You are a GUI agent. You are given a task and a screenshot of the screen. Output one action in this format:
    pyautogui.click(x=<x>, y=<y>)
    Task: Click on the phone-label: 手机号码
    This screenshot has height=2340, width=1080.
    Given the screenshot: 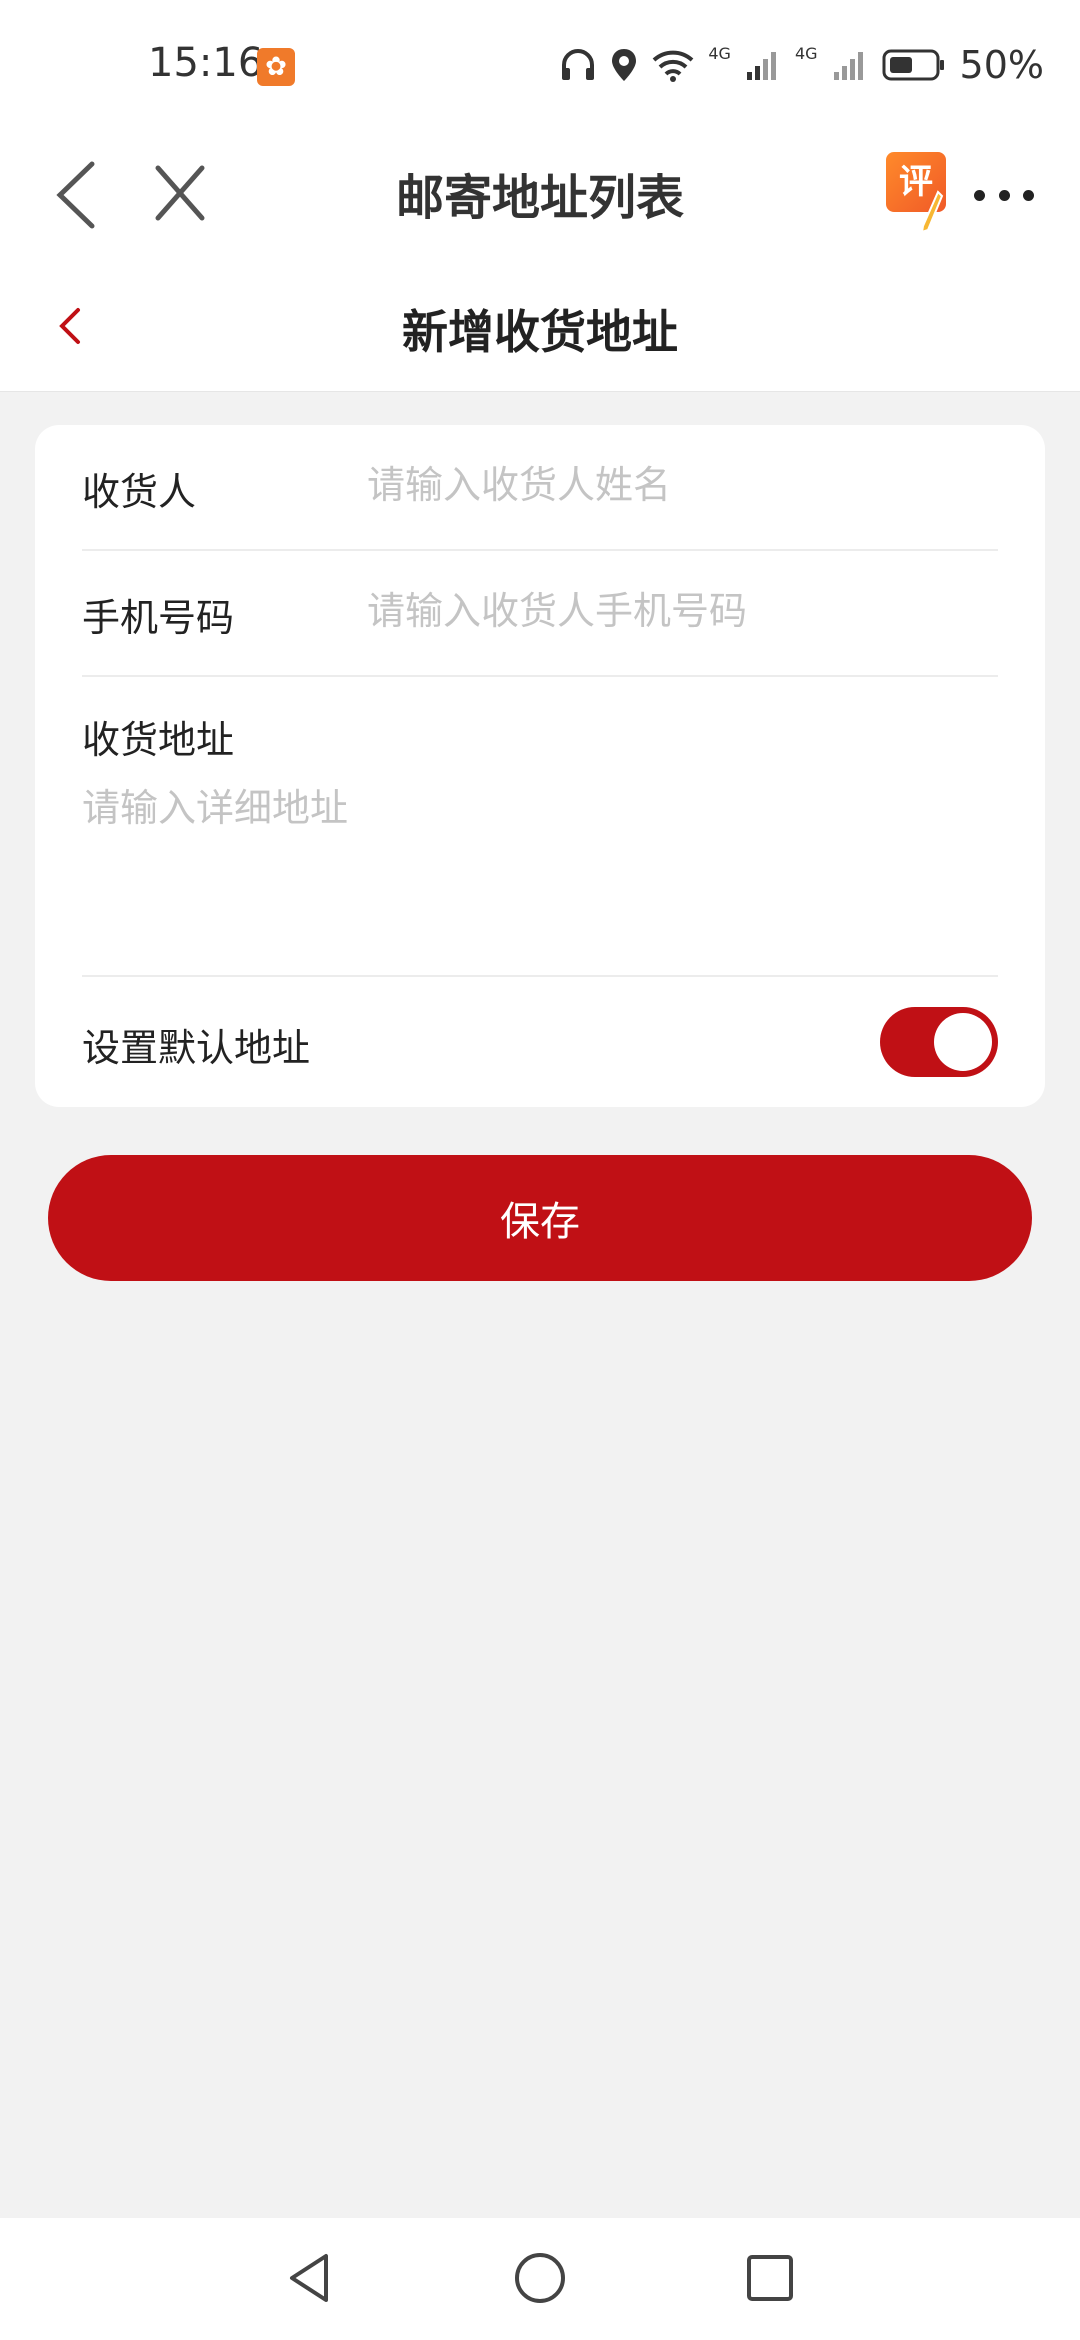 What is the action you would take?
    pyautogui.click(x=158, y=618)
    